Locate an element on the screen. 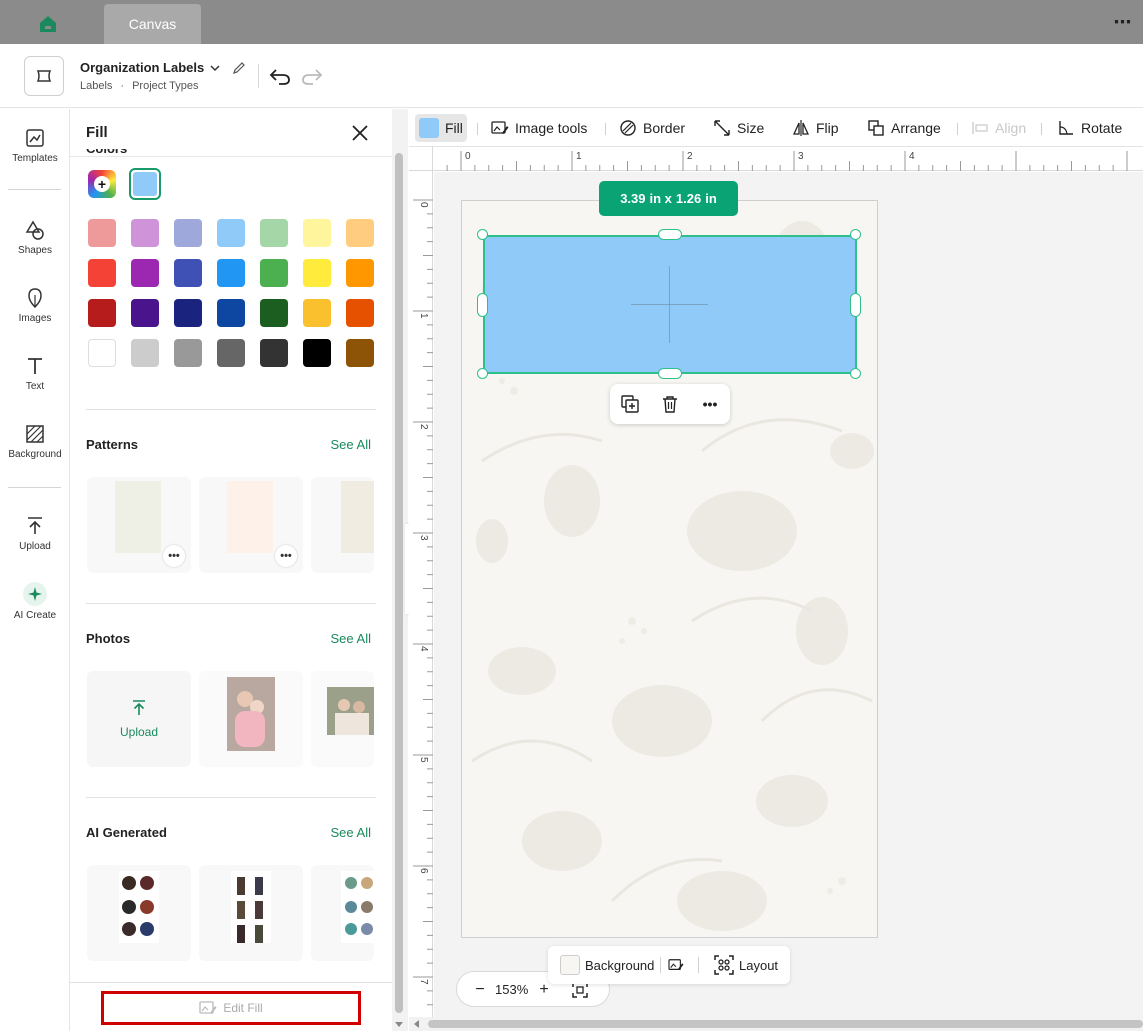 The width and height of the screenshot is (1143, 1031). align-icon is located at coordinates (980, 128).